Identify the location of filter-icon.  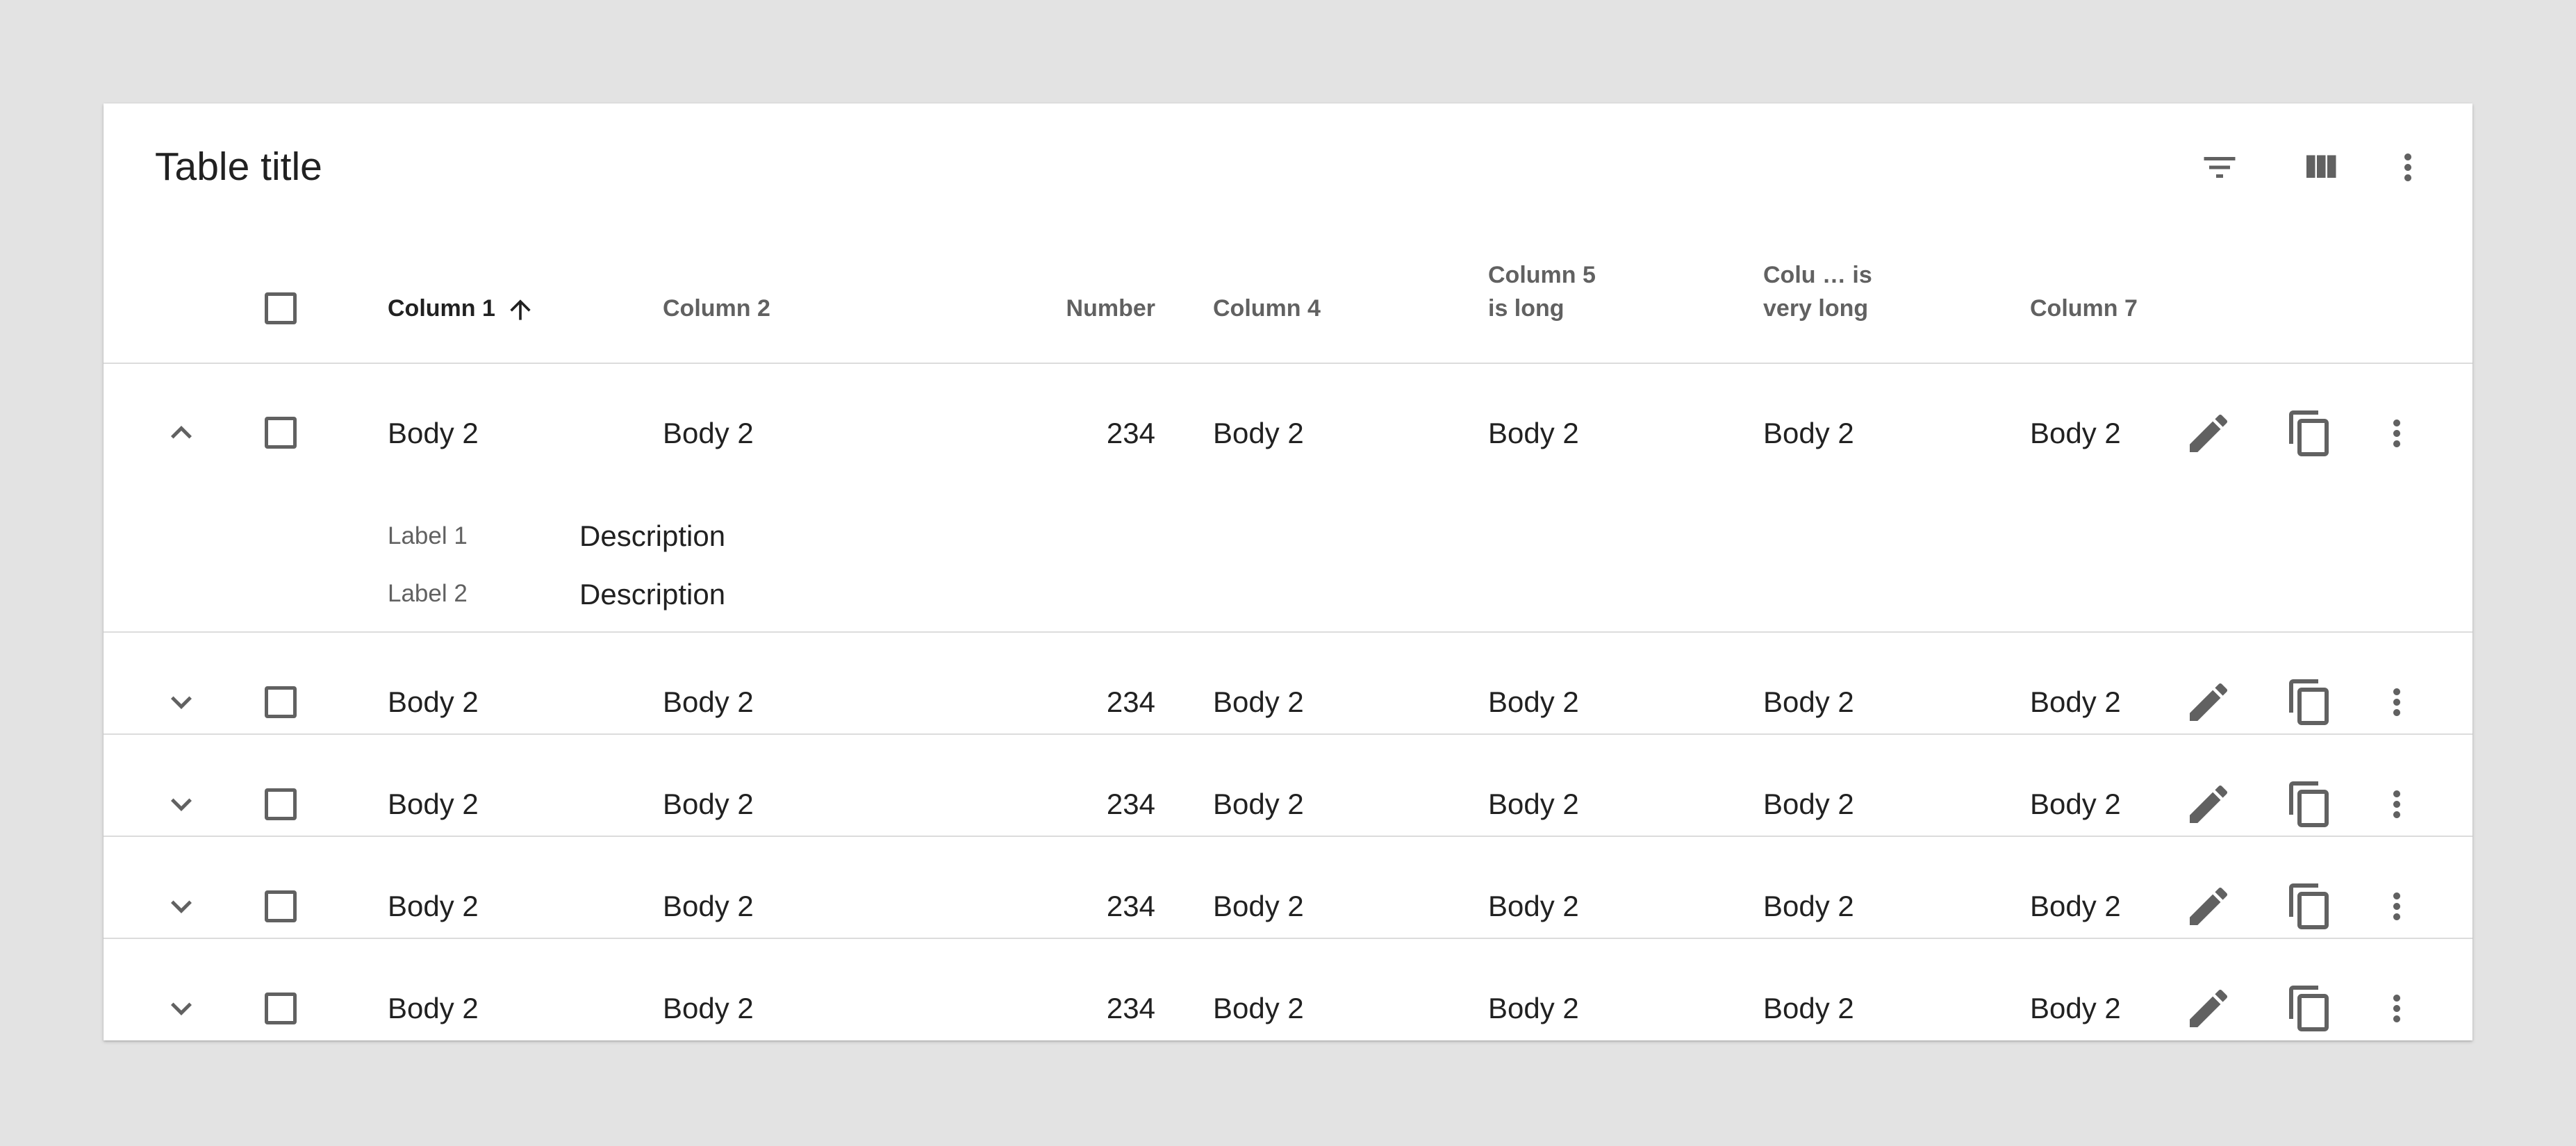
(2219, 168).